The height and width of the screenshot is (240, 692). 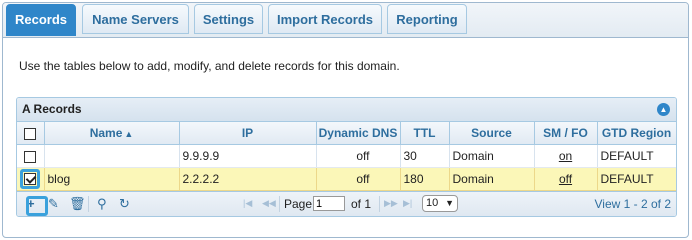 I want to click on edit-button-highlight, so click(x=37, y=206).